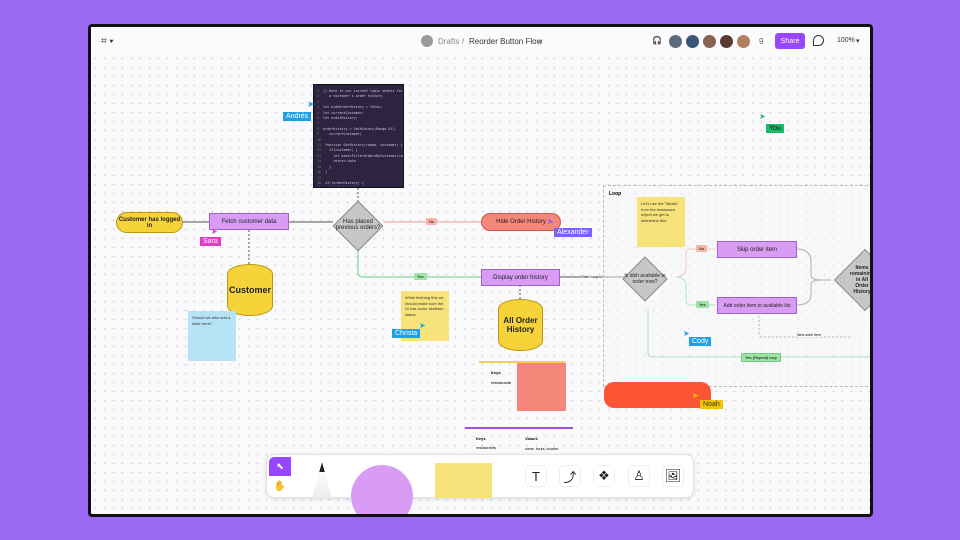  Describe the element at coordinates (645, 279) in the screenshot. I see `decision-label: Is dish available to order now?` at that location.